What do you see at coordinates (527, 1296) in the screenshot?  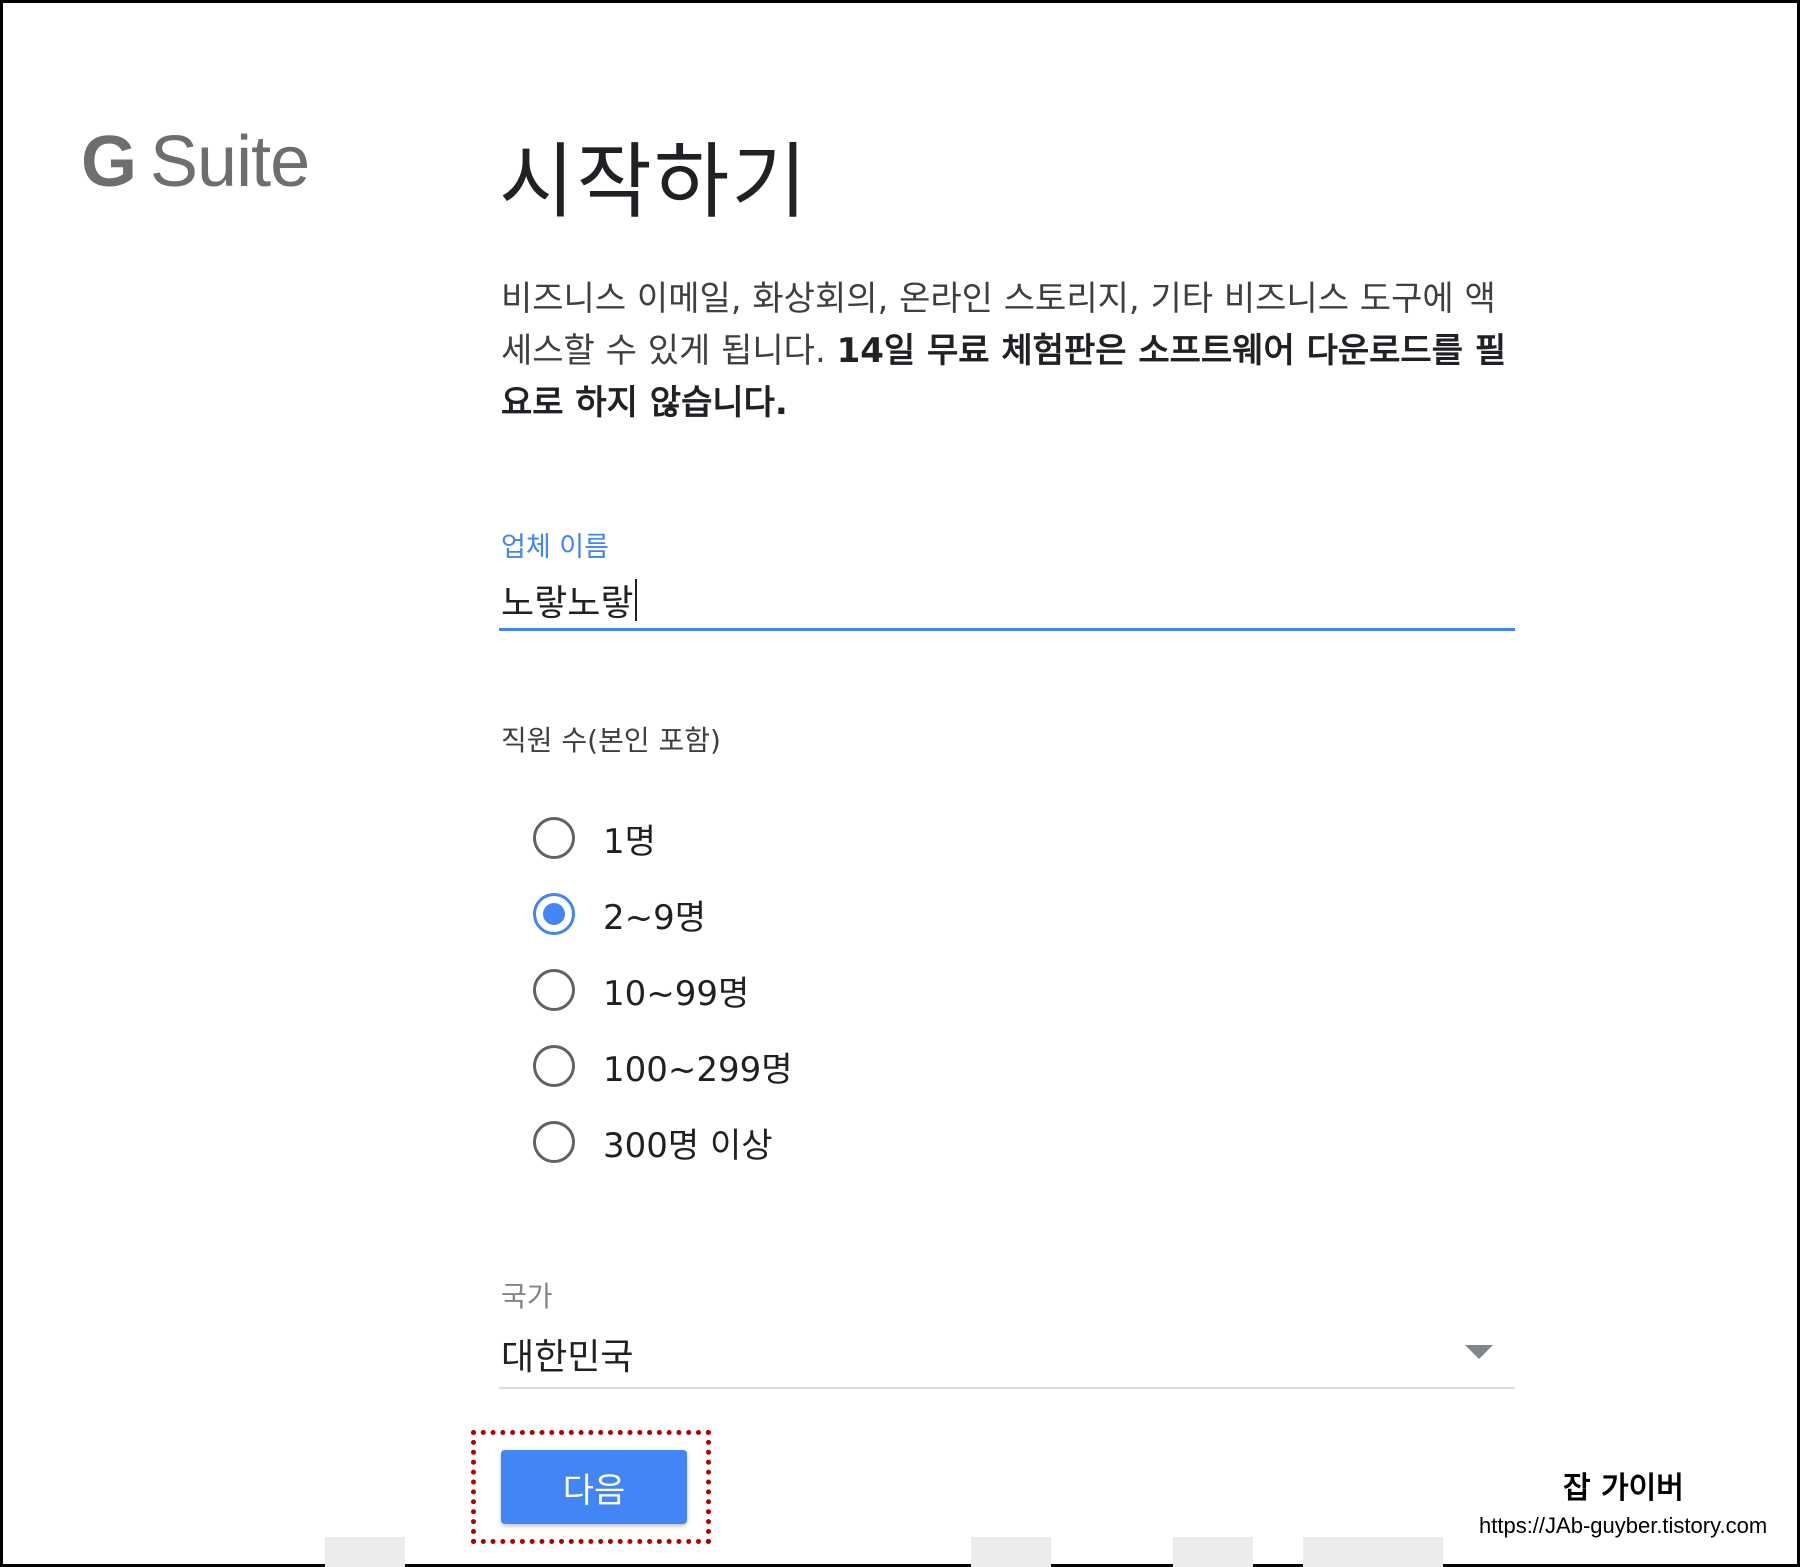 I see `country-label: 국가` at bounding box center [527, 1296].